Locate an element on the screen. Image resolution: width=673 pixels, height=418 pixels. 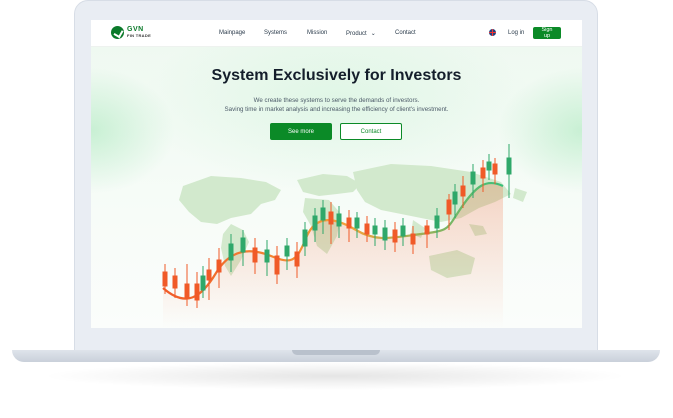
nav-item-product-label: Product is located at coordinates (356, 33).